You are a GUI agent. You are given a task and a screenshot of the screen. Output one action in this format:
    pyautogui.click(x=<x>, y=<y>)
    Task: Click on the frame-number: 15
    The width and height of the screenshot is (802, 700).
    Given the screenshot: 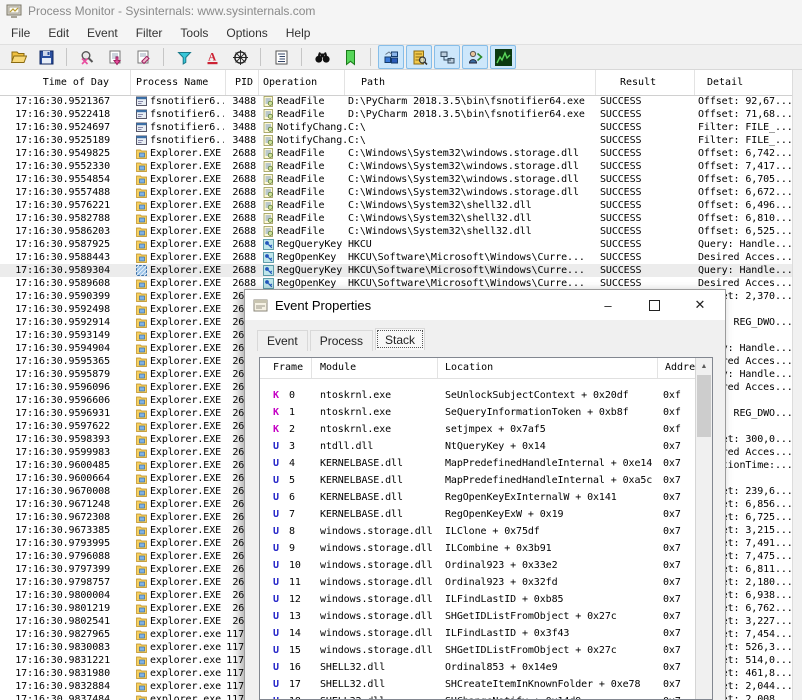 What is the action you would take?
    pyautogui.click(x=295, y=650)
    